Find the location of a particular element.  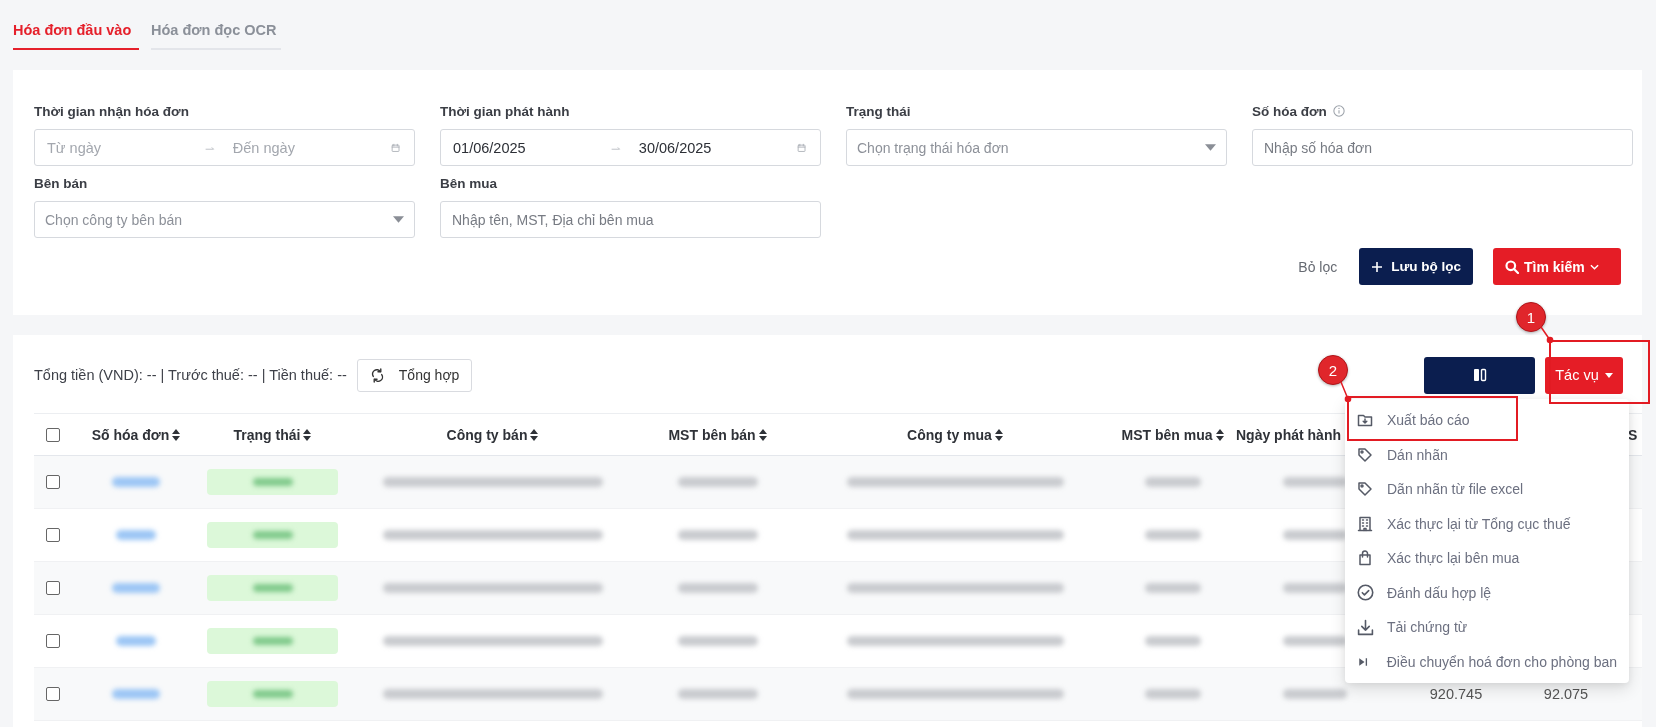

table-cell: 92.075 is located at coordinates (1566, 694).